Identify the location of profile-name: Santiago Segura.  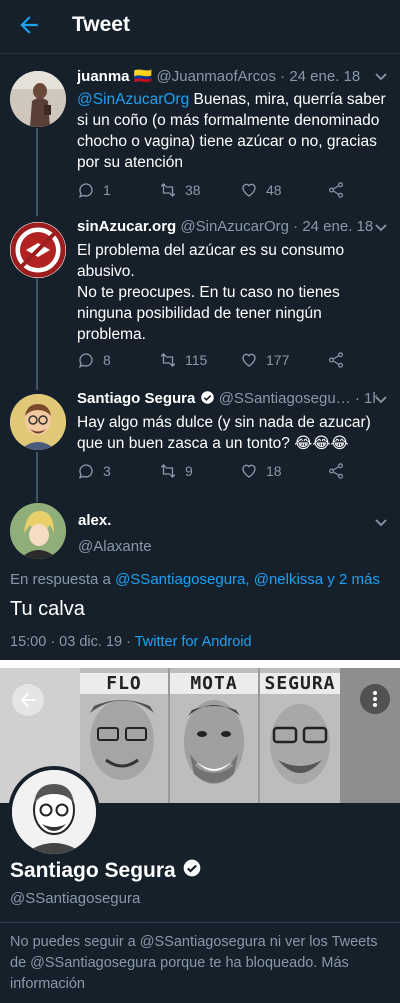
(93, 870).